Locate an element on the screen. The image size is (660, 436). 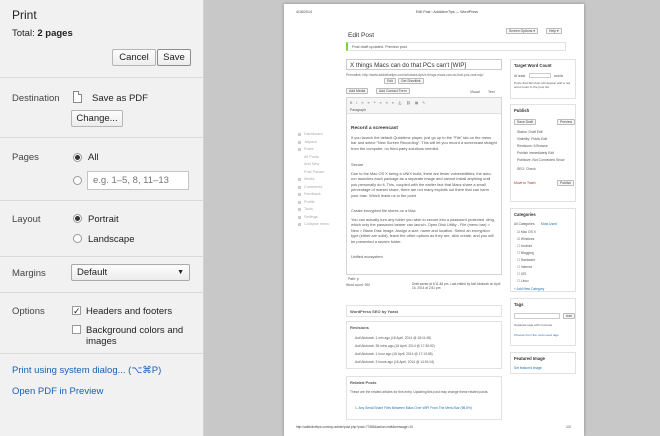
save-draft-button: Save Draft is located at coordinates (525, 122).